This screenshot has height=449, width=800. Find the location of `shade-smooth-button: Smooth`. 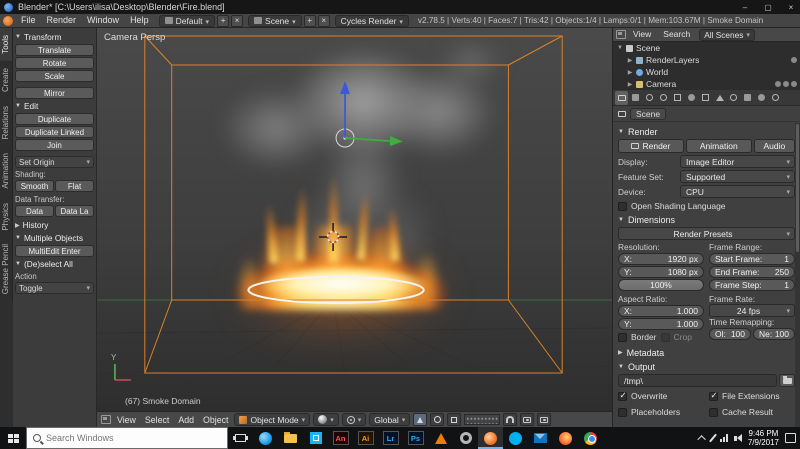

shade-smooth-button: Smooth is located at coordinates (34, 186).